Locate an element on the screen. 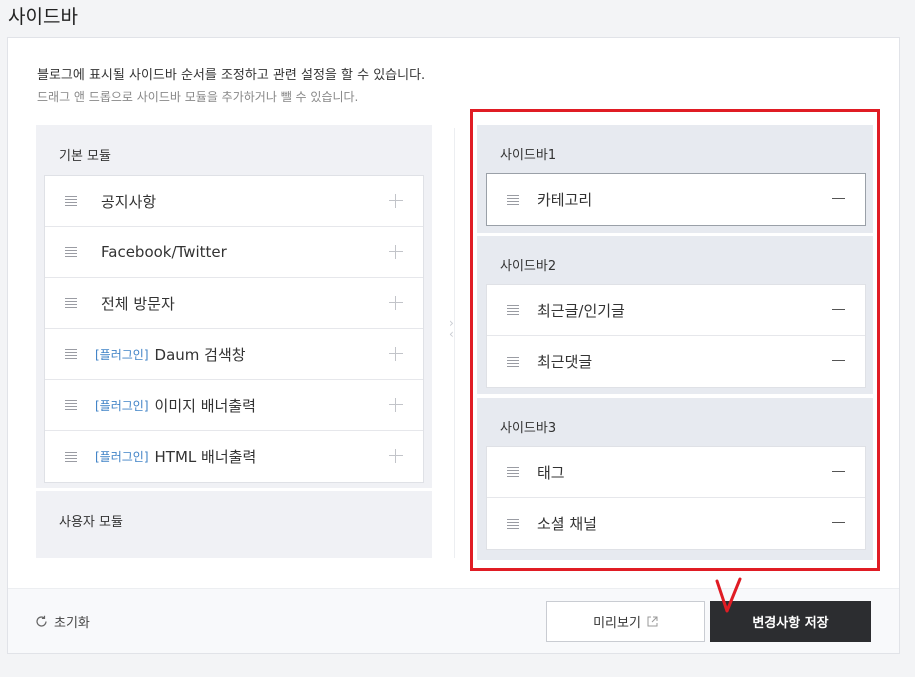 The width and height of the screenshot is (915, 677). sidebar-item-tag: 태그 is located at coordinates (676, 472).